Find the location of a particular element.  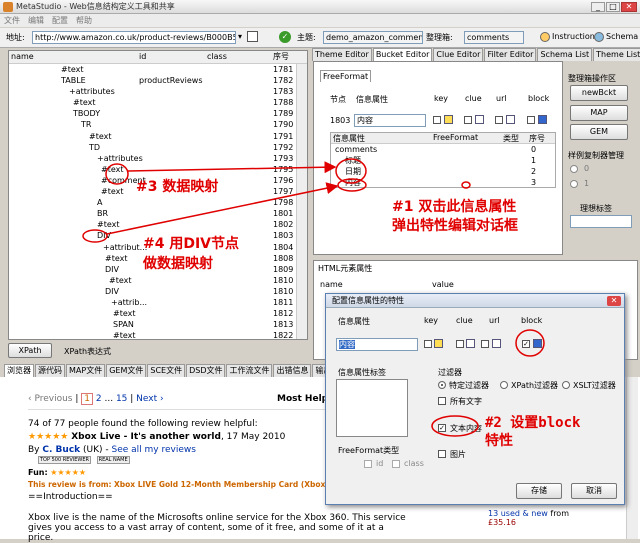

new-bucket-button: newBckt is located at coordinates (599, 93).